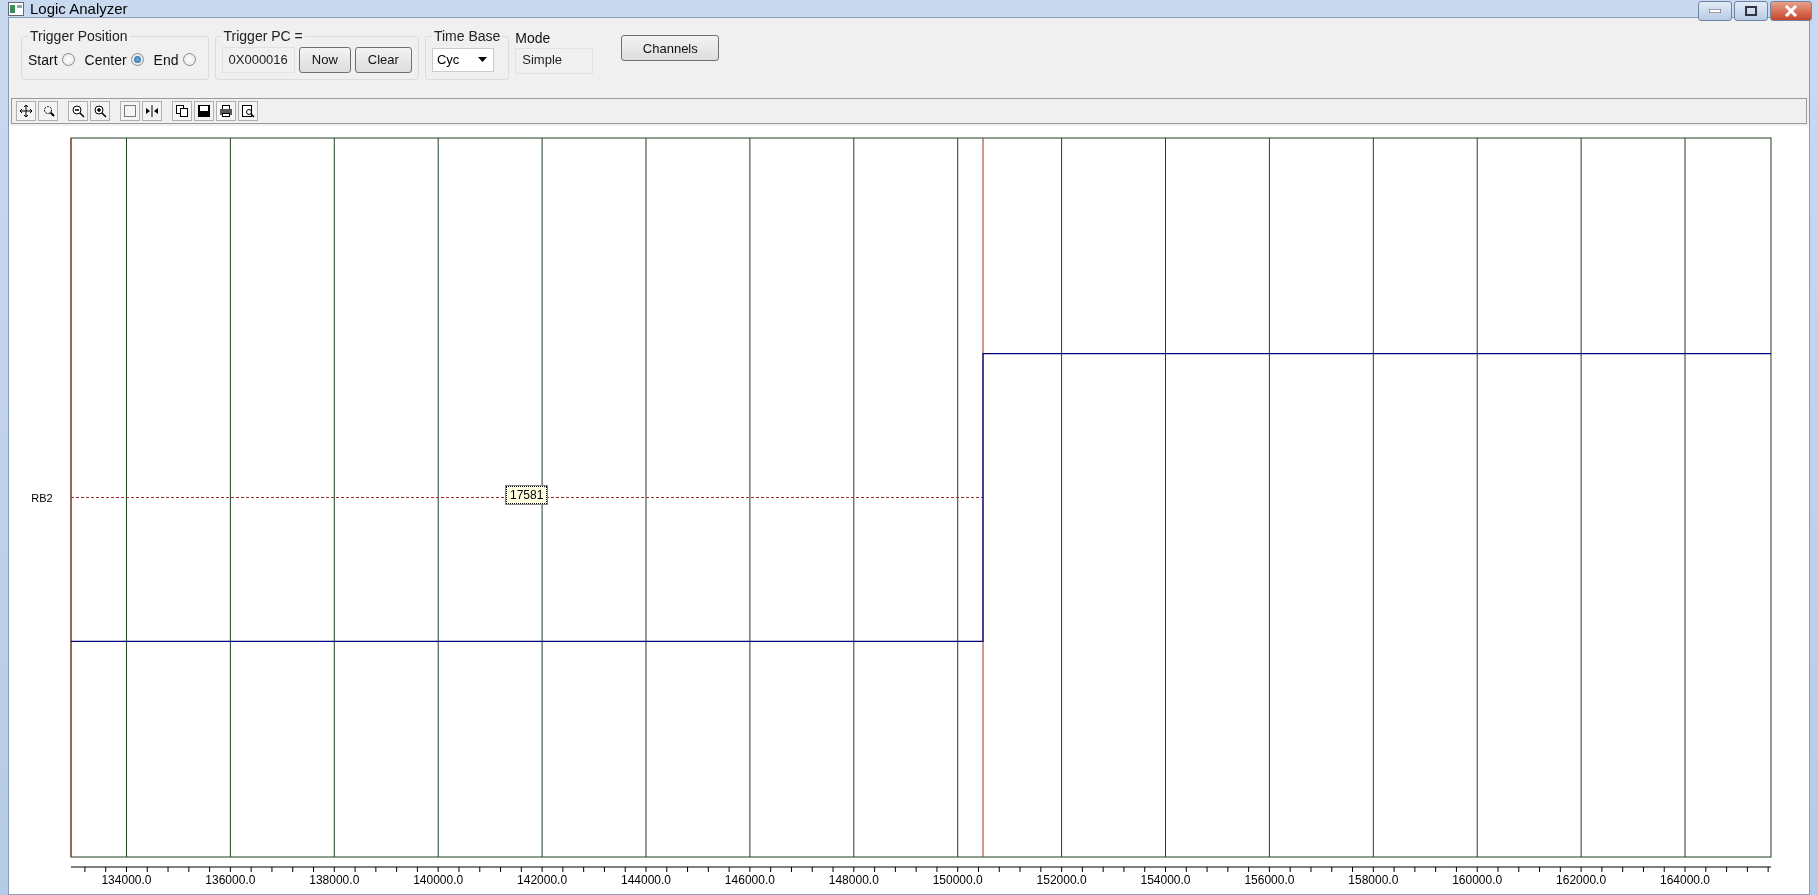  Describe the element at coordinates (126, 880) in the screenshot. I see `axis-tick-label: 134000.0` at that location.